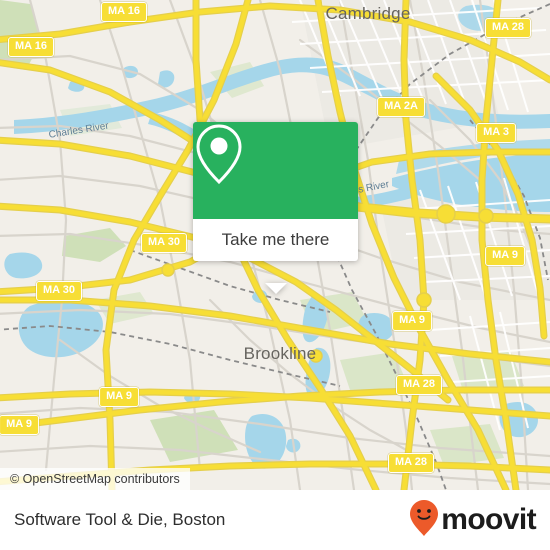 This screenshot has width=550, height=550. What do you see at coordinates (275, 240) in the screenshot?
I see `take-me-there-button: Take me there` at bounding box center [275, 240].